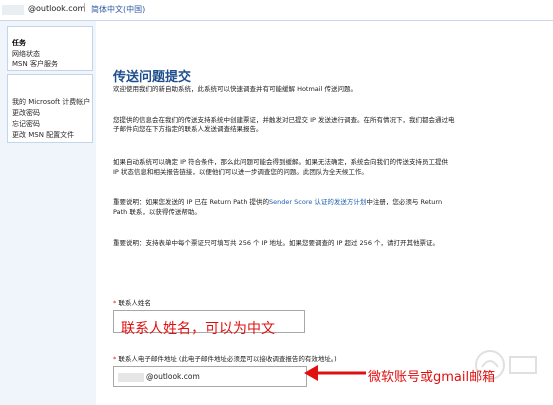  Describe the element at coordinates (191, 202) in the screenshot. I see `note-text-1: 重要说明：如果您发送的 IP 已在 Return Path 提供的` at that location.